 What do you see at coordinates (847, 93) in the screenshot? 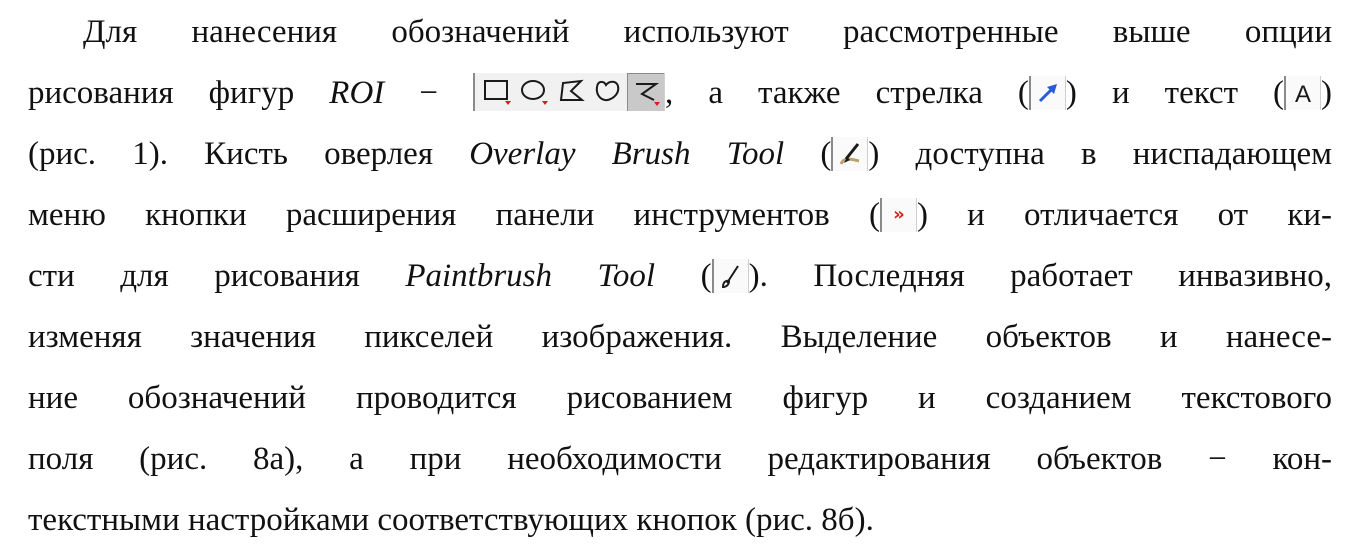
I see `text-segment: , а также стрелка (` at bounding box center [847, 93].